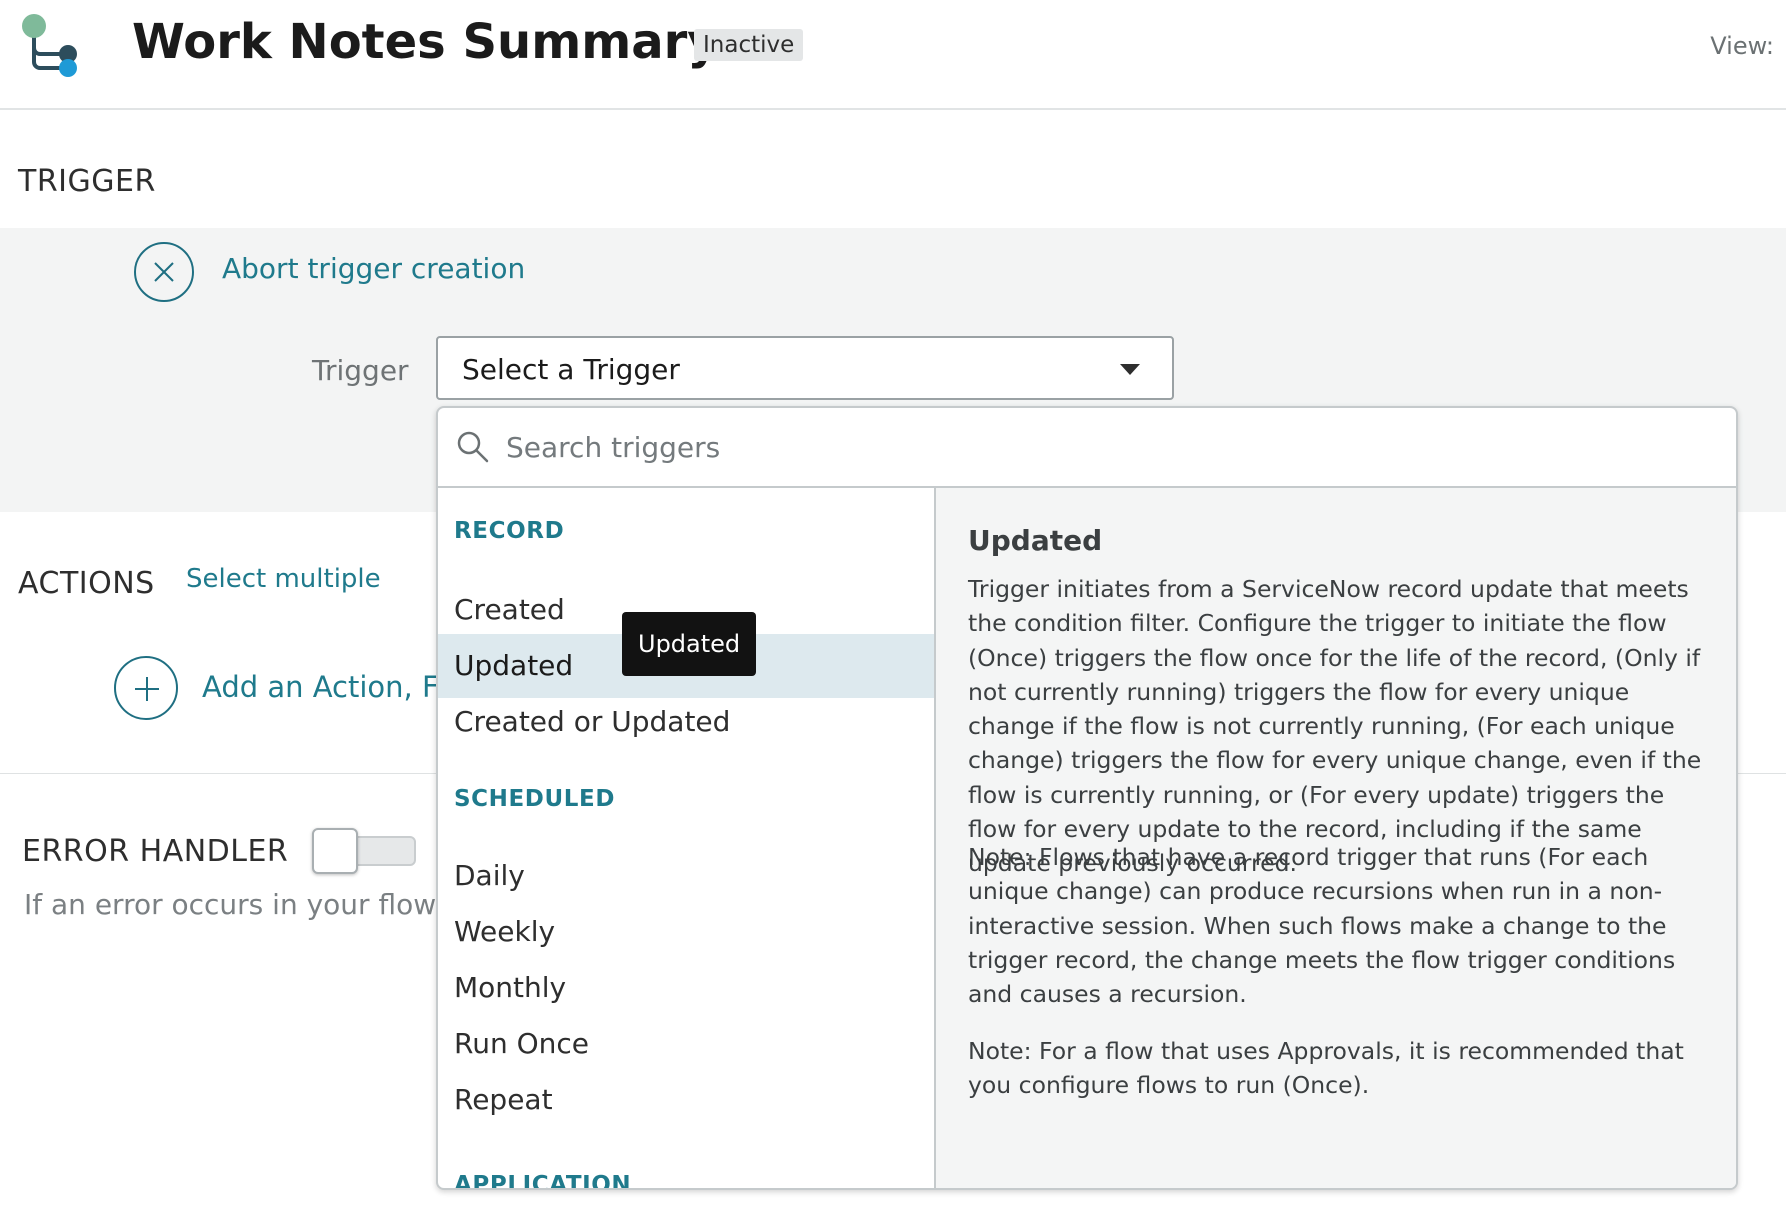  I want to click on trigger-select: Select a Trigger, so click(805, 368).